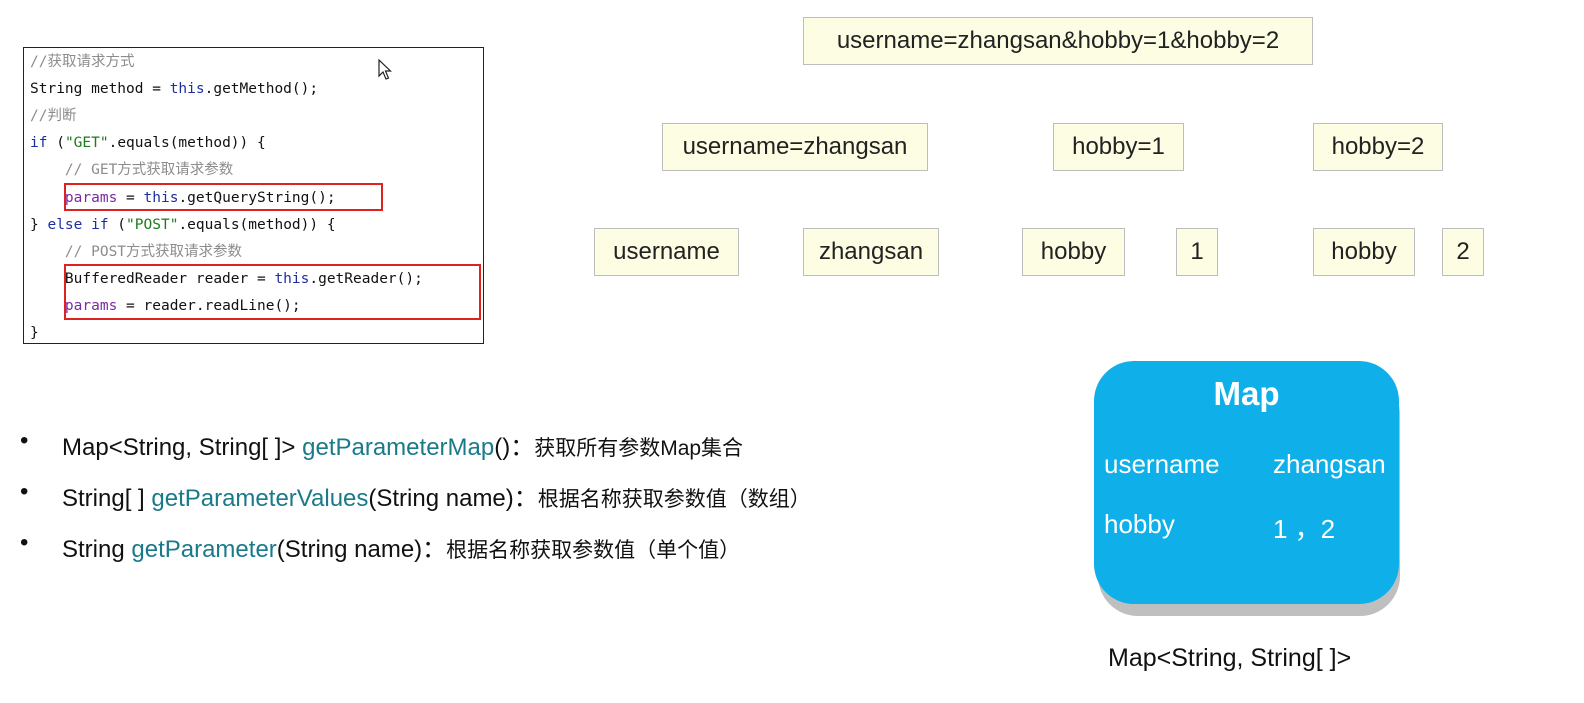 The width and height of the screenshot is (1584, 703). What do you see at coordinates (1246, 393) in the screenshot?
I see `map-title: Map` at bounding box center [1246, 393].